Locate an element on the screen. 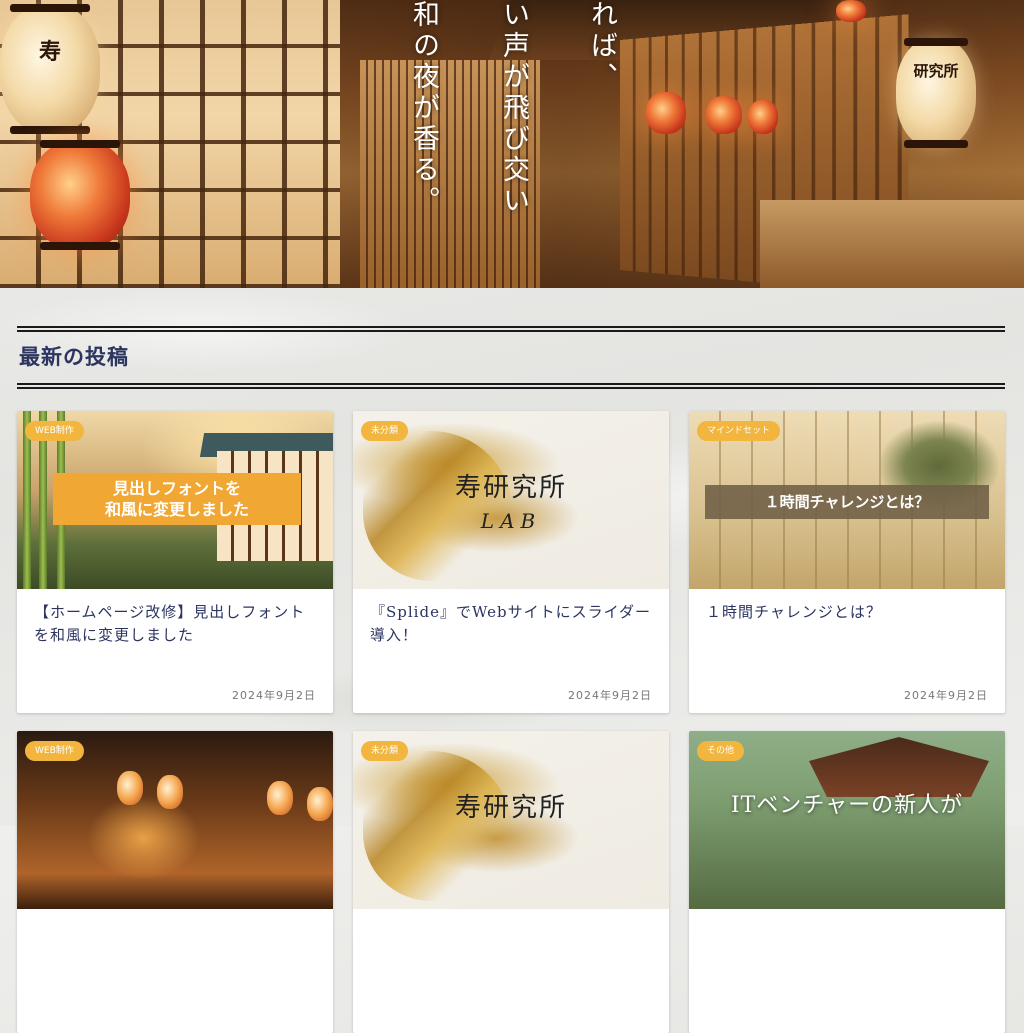 This screenshot has height=1033, width=1024. hero-copy-line-2: い声が飛び交い is located at coordinates (513, 108).